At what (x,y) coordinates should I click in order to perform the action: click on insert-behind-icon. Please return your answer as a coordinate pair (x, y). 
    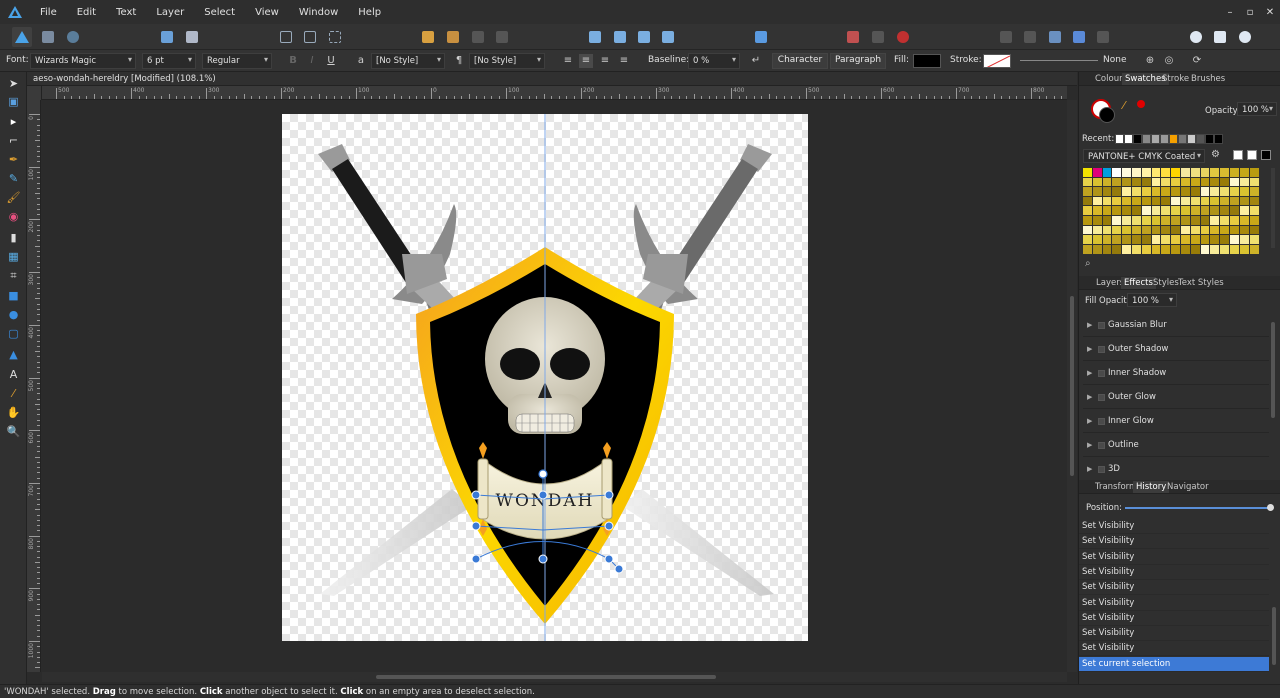
    Looking at the image, I should click on (1220, 37).